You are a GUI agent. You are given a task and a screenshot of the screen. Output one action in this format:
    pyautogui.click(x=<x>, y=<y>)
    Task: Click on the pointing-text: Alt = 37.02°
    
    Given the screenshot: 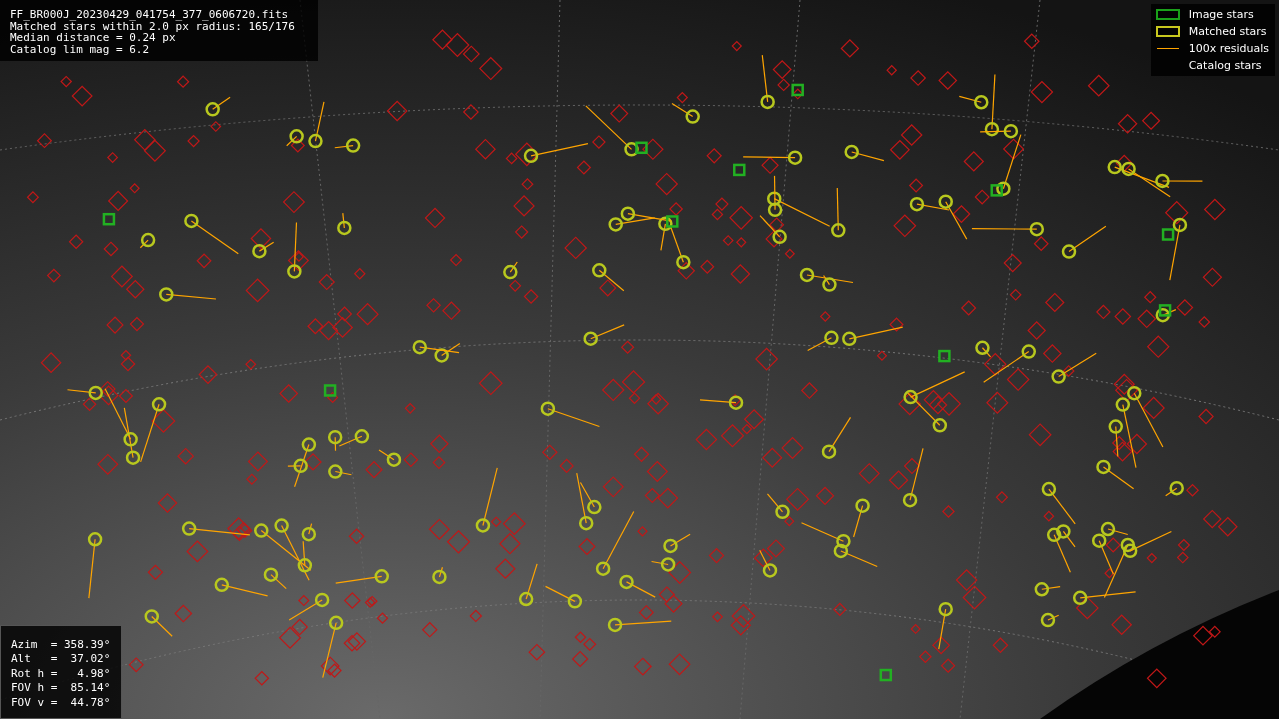 What is the action you would take?
    pyautogui.click(x=61, y=659)
    